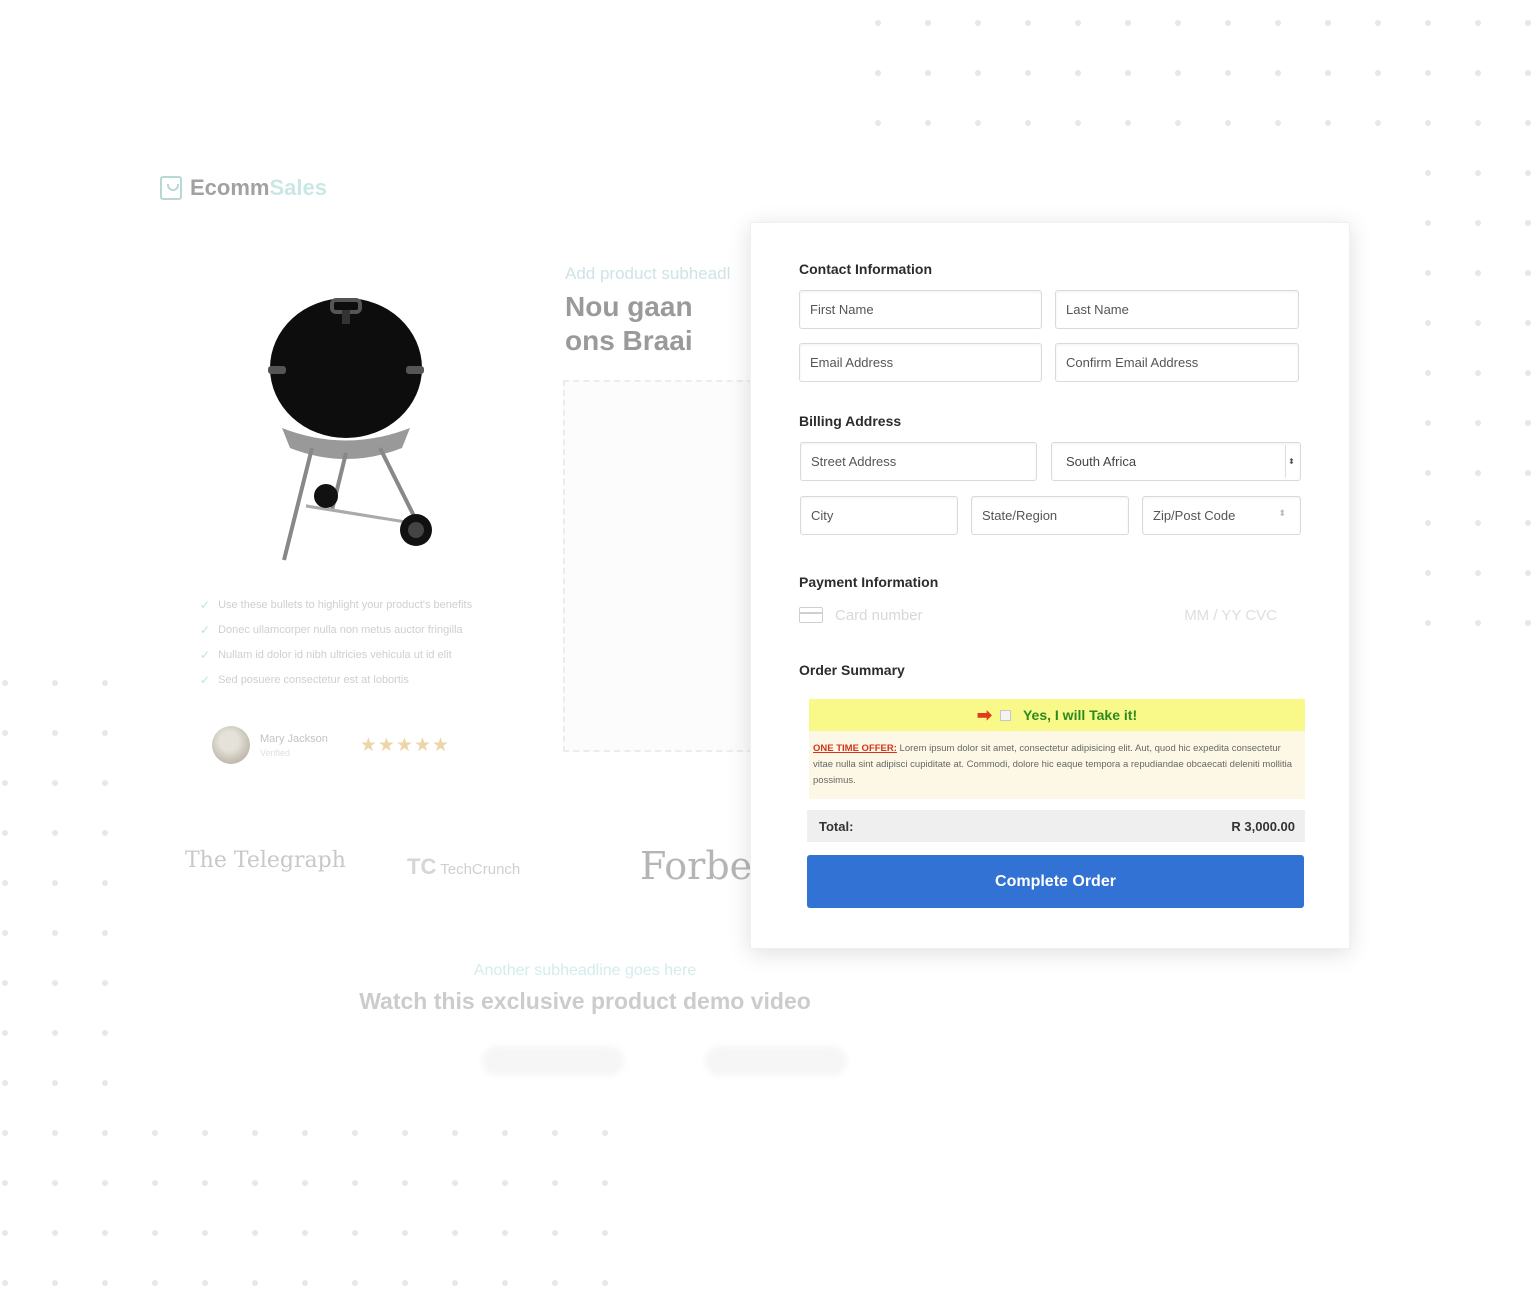 The image size is (1536, 1295). I want to click on city-input, so click(879, 515).